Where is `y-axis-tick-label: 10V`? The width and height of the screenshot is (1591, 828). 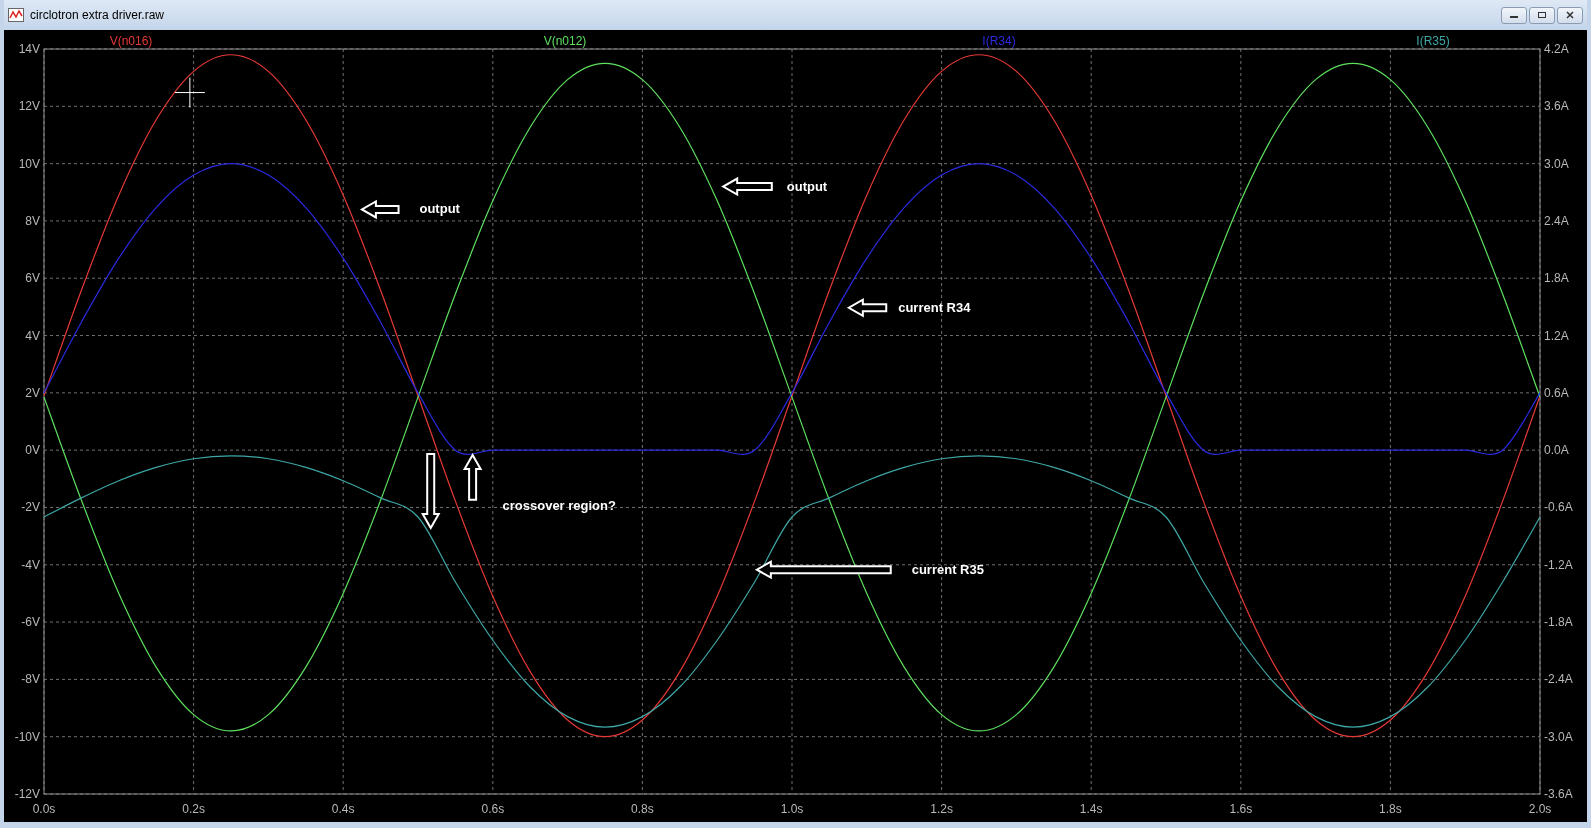 y-axis-tick-label: 10V is located at coordinates (29, 163).